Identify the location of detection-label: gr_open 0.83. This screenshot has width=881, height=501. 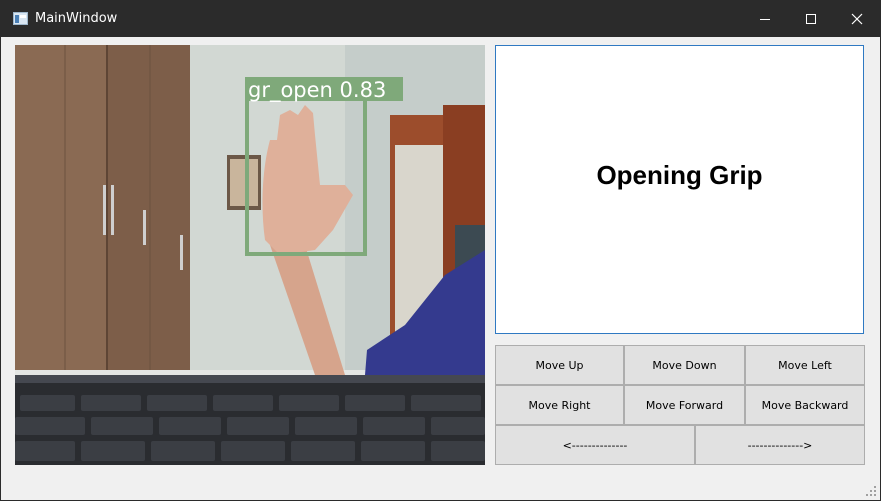
(317, 90).